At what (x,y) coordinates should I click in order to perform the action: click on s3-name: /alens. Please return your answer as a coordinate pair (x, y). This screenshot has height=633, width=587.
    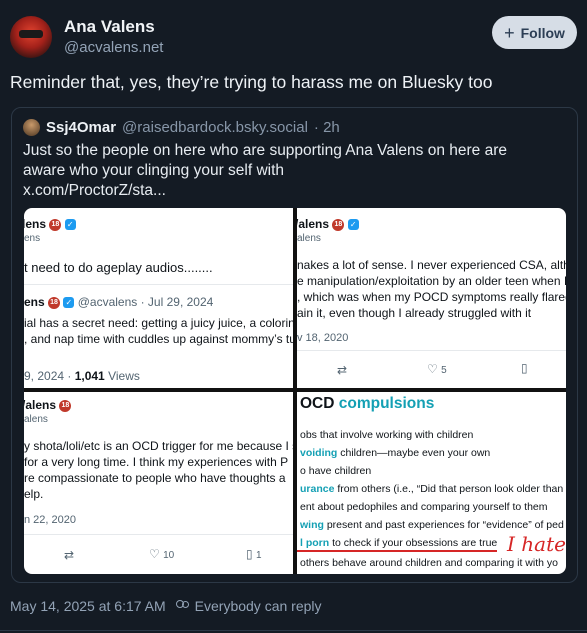
    Looking at the image, I should click on (40, 405).